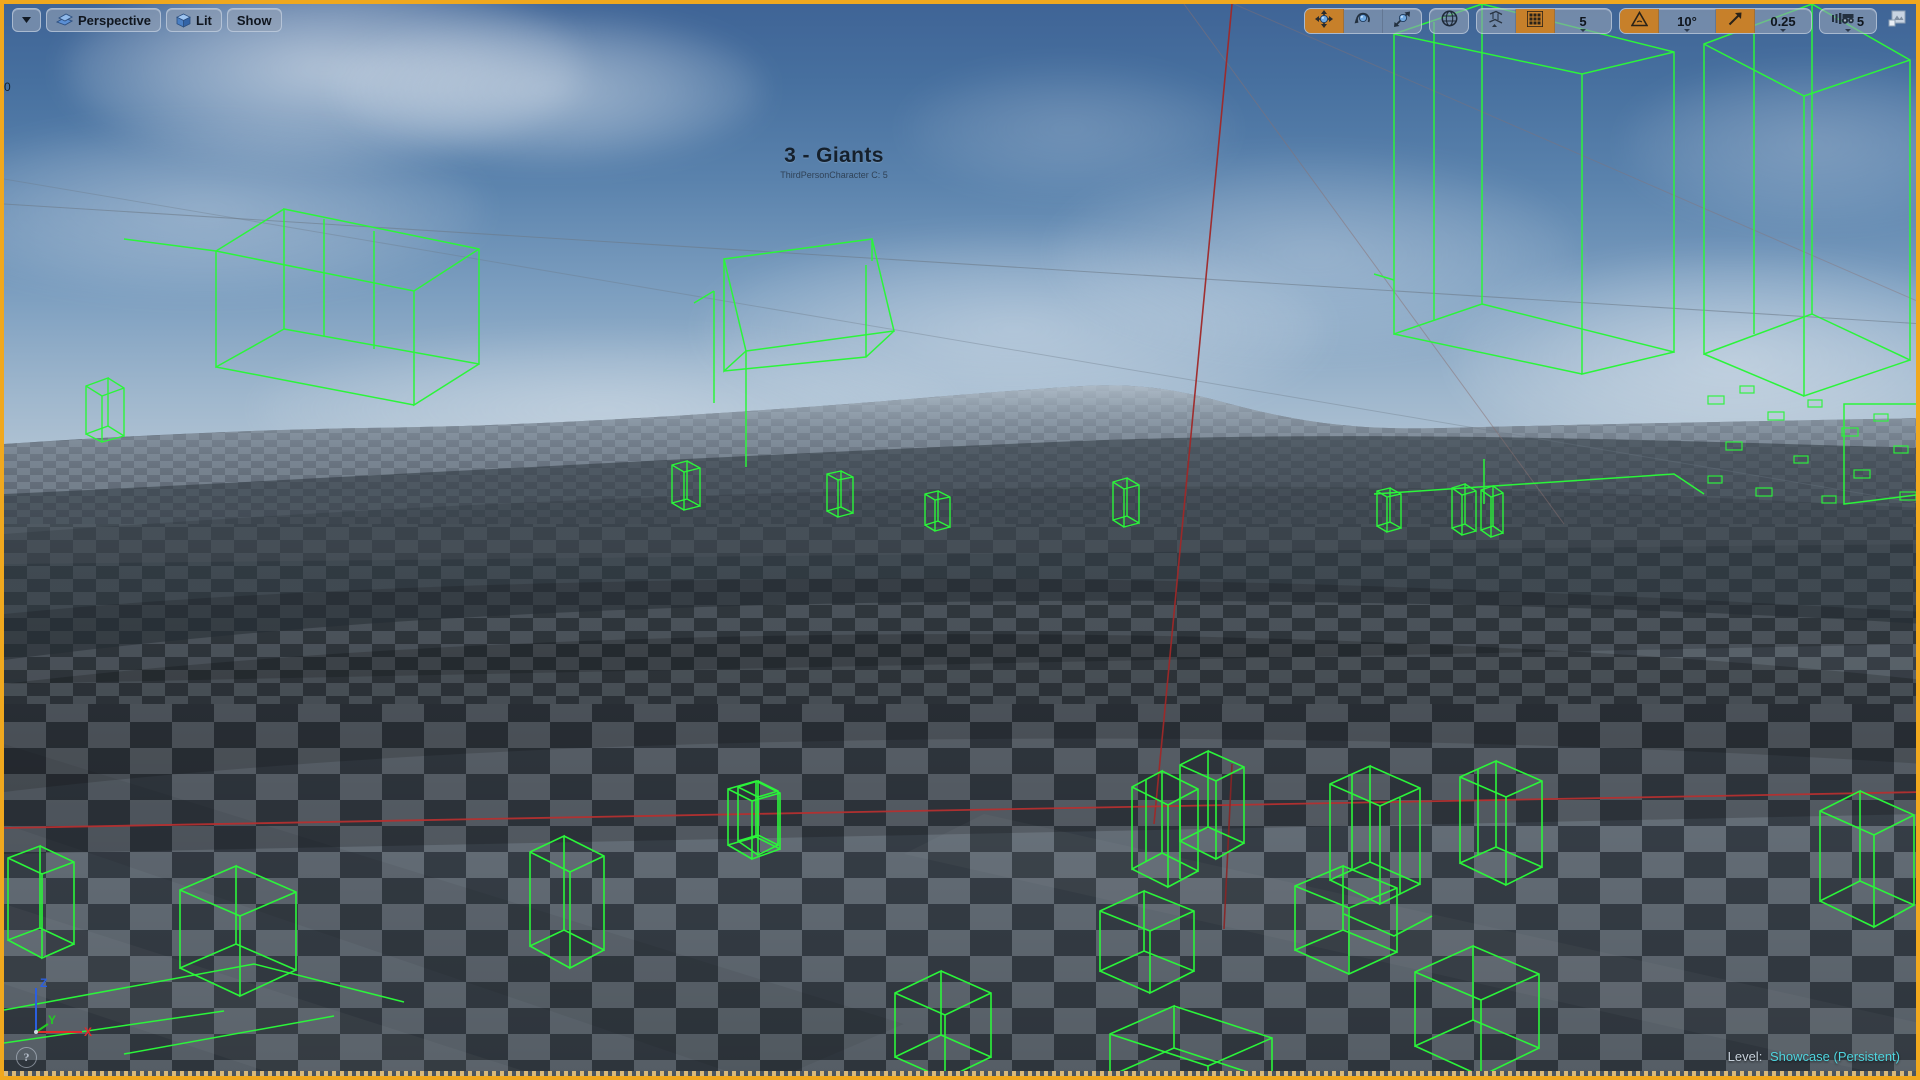  I want to click on scale-gizmo-icon, so click(1402, 21).